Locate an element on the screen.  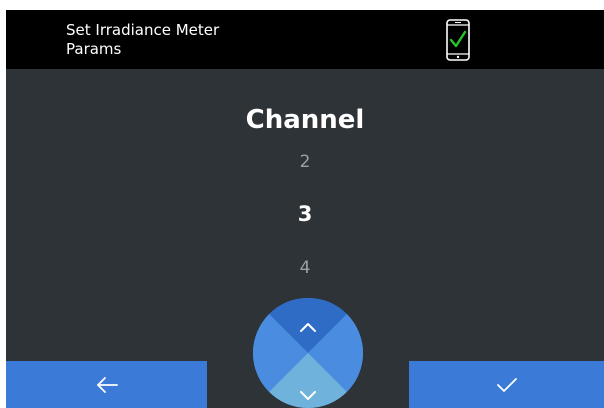
phone-connected-icon is located at coordinates (458, 40).